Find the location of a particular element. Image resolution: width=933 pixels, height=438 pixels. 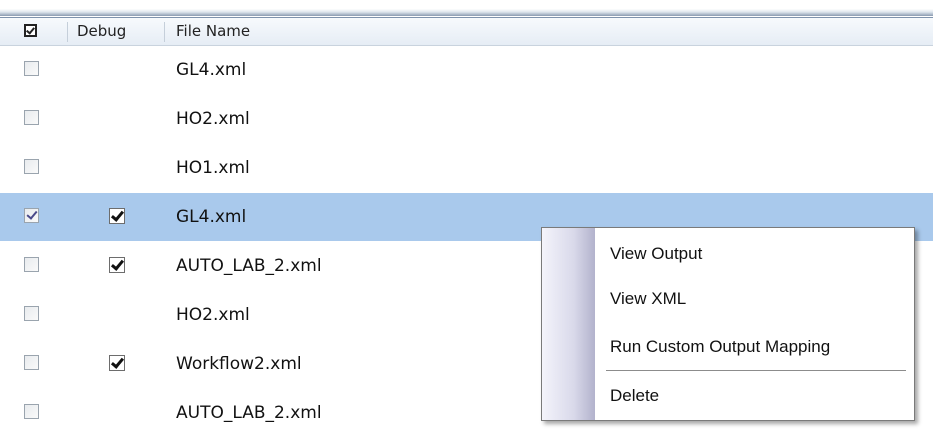

file-name-cell: HO1.xml is located at coordinates (213, 168).